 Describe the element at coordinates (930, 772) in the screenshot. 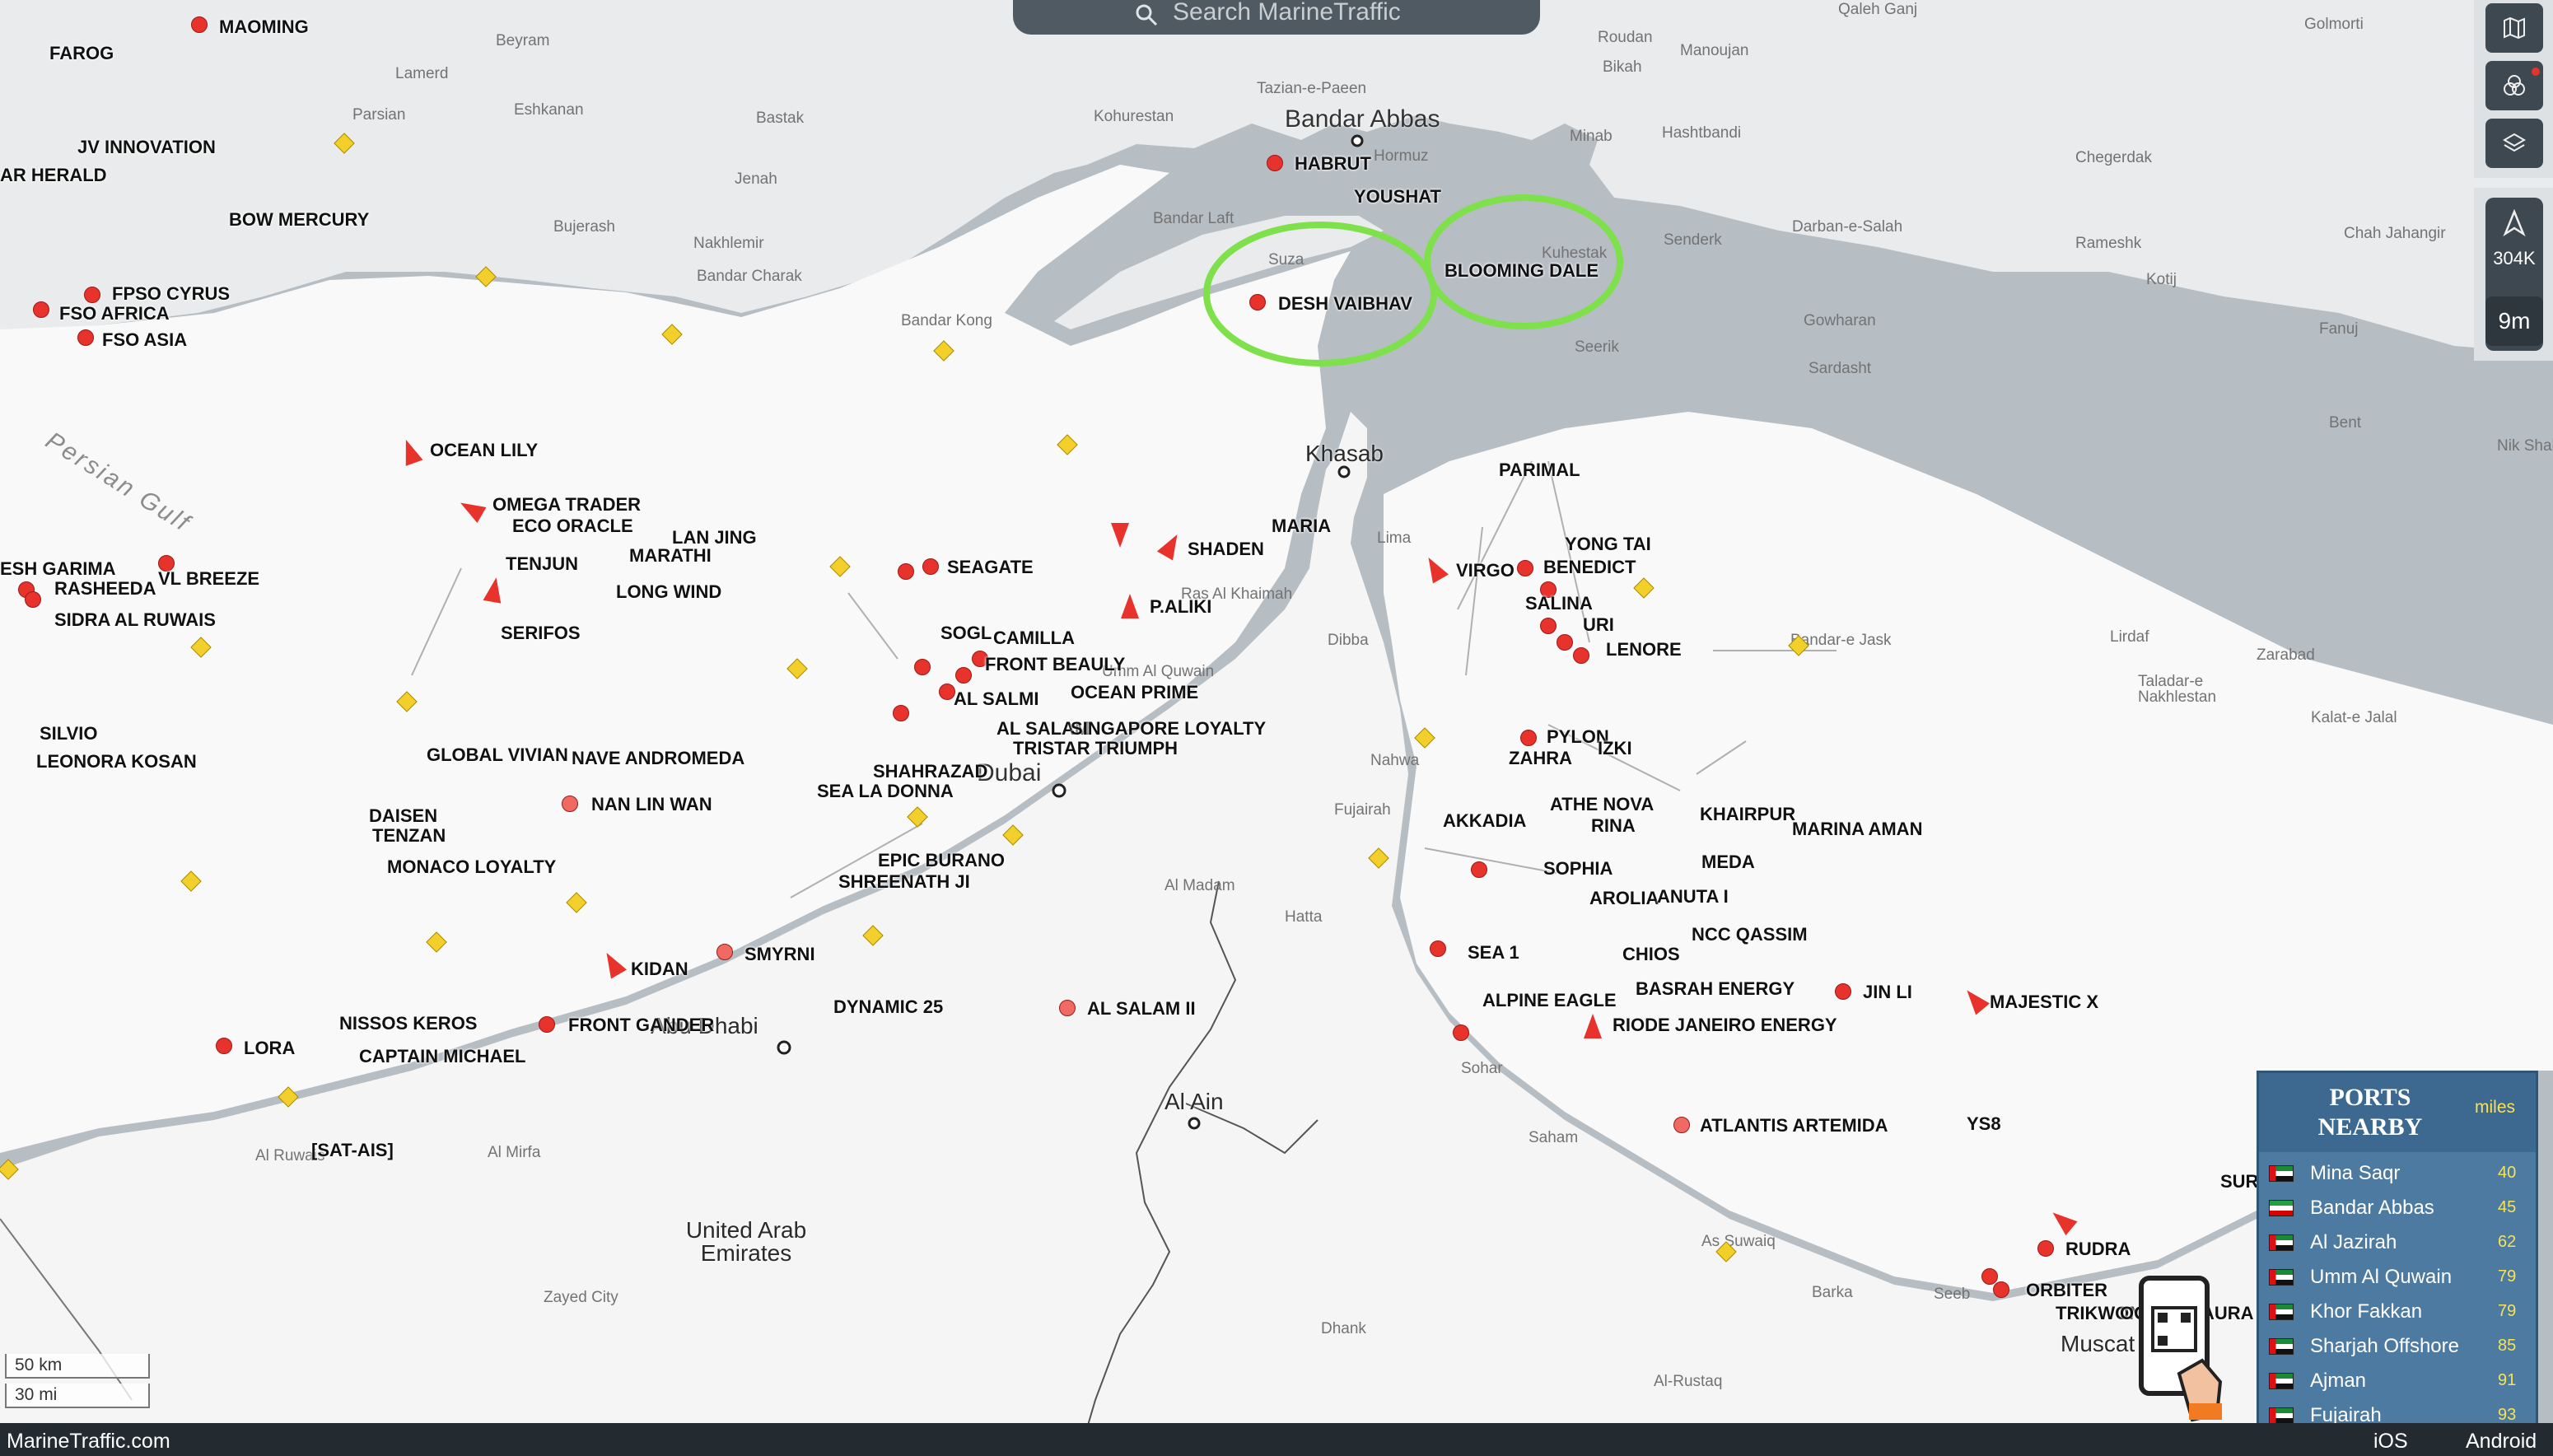

I see `vessel-label: SHAHRAZAD` at that location.